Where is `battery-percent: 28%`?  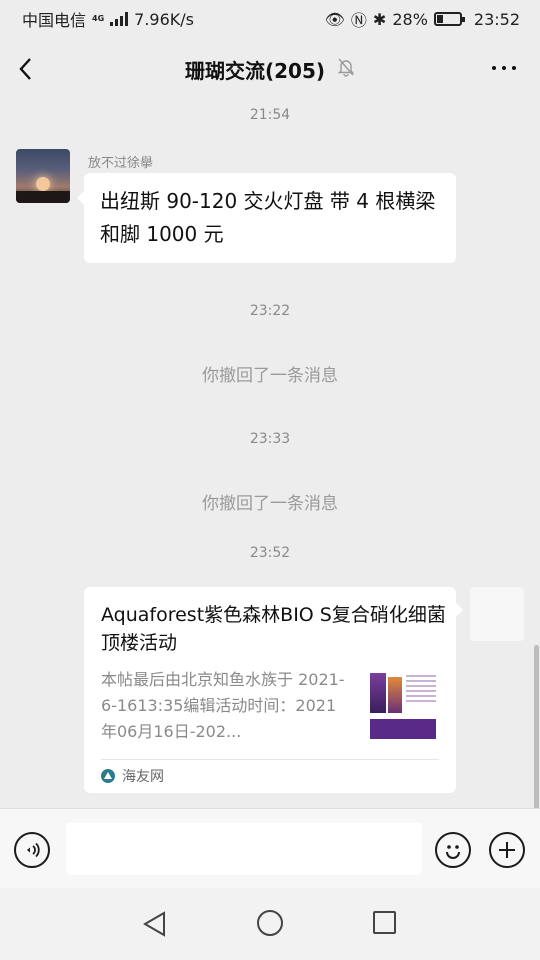 battery-percent: 28% is located at coordinates (410, 19).